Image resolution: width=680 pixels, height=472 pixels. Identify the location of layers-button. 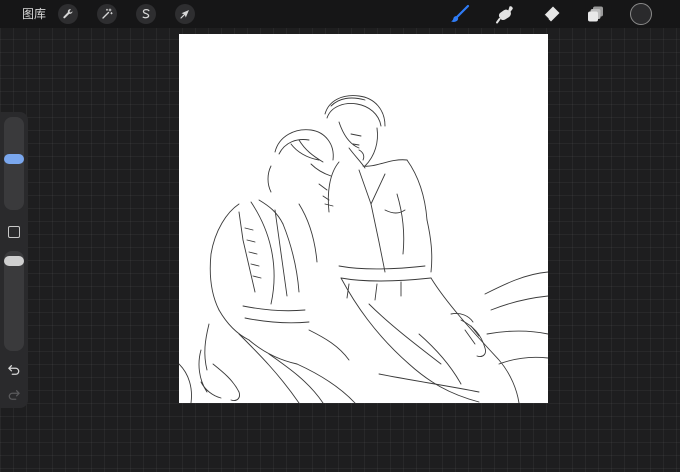
(596, 14).